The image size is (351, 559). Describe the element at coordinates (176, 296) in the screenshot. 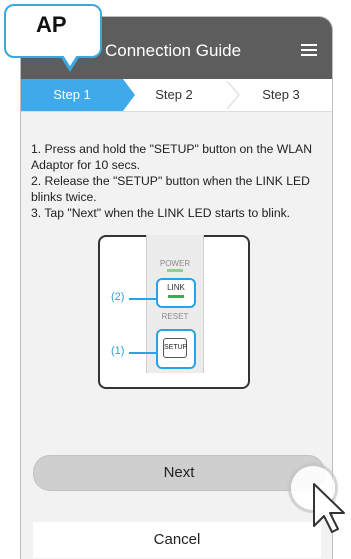

I see `link-led` at that location.